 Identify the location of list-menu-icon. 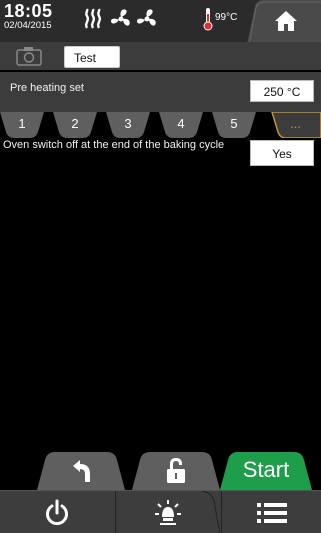
(272, 513).